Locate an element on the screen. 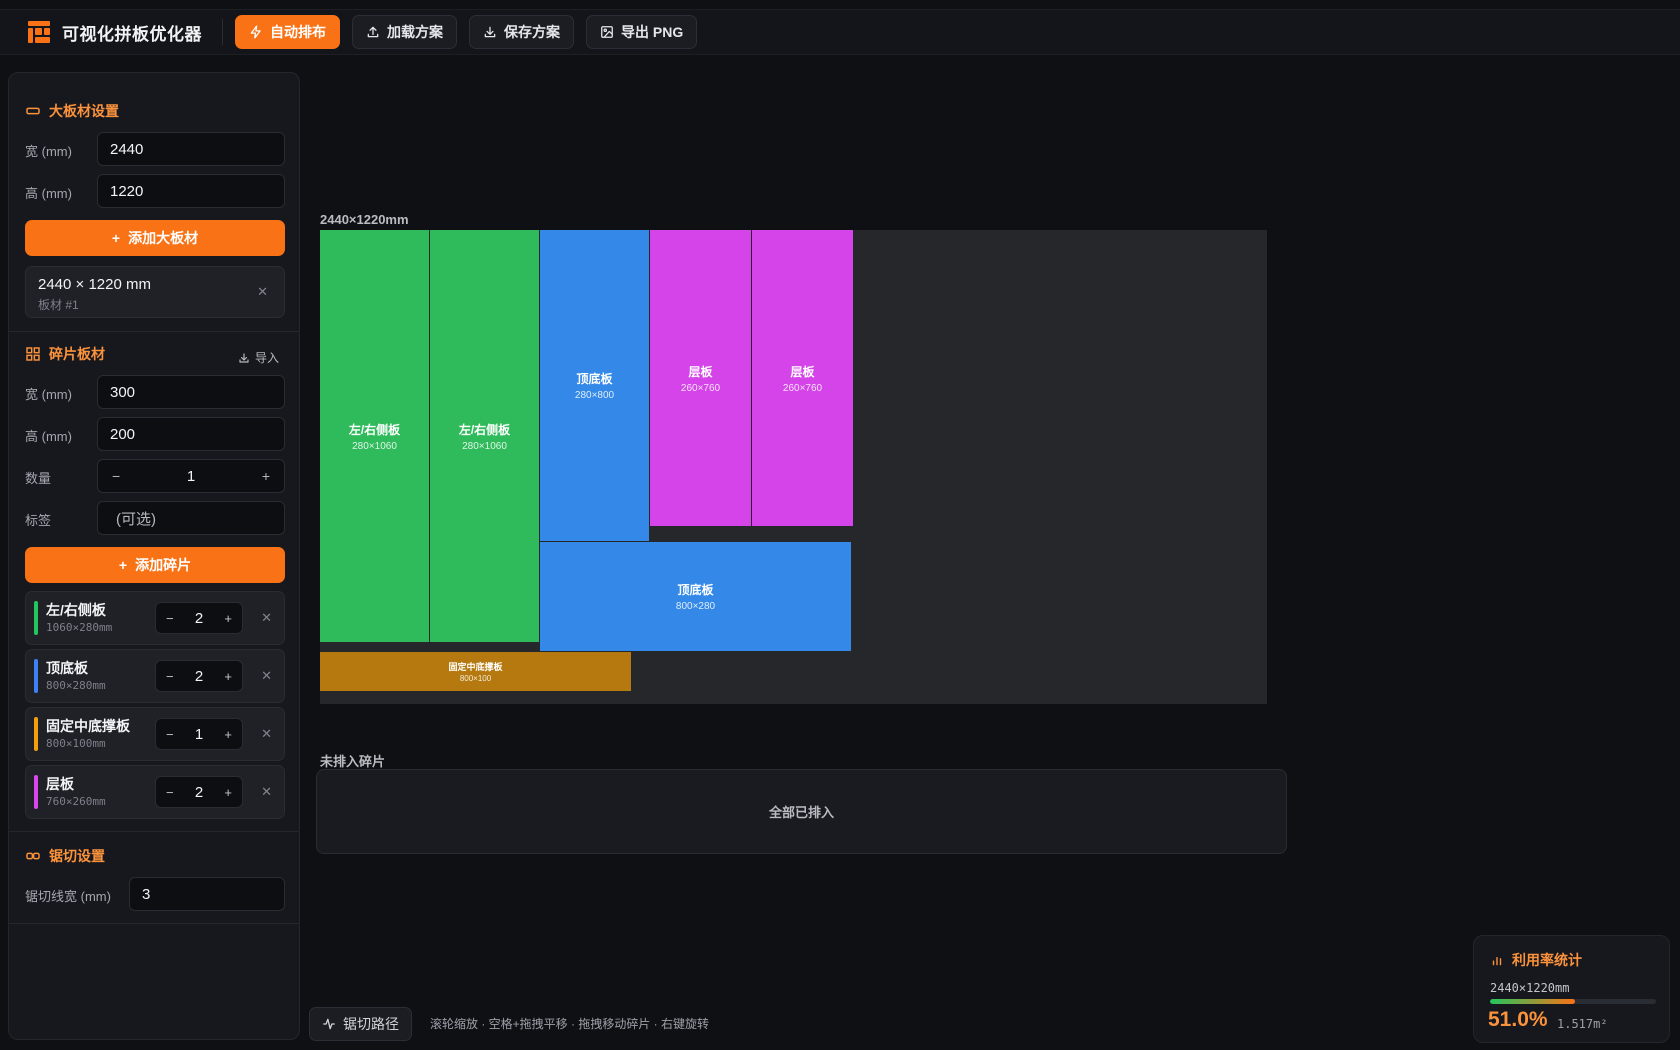 Image resolution: width=1680 pixels, height=1050 pixels. piece-dimensions: 800×280mm is located at coordinates (76, 685).